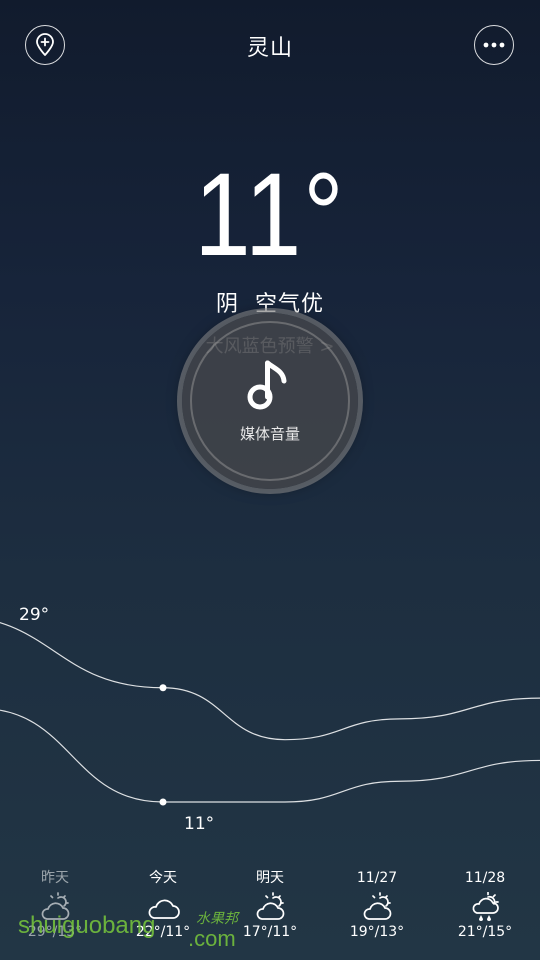 This screenshot has width=540, height=960. Describe the element at coordinates (269, 434) in the screenshot. I see `volume-label: 媒体音量` at that location.